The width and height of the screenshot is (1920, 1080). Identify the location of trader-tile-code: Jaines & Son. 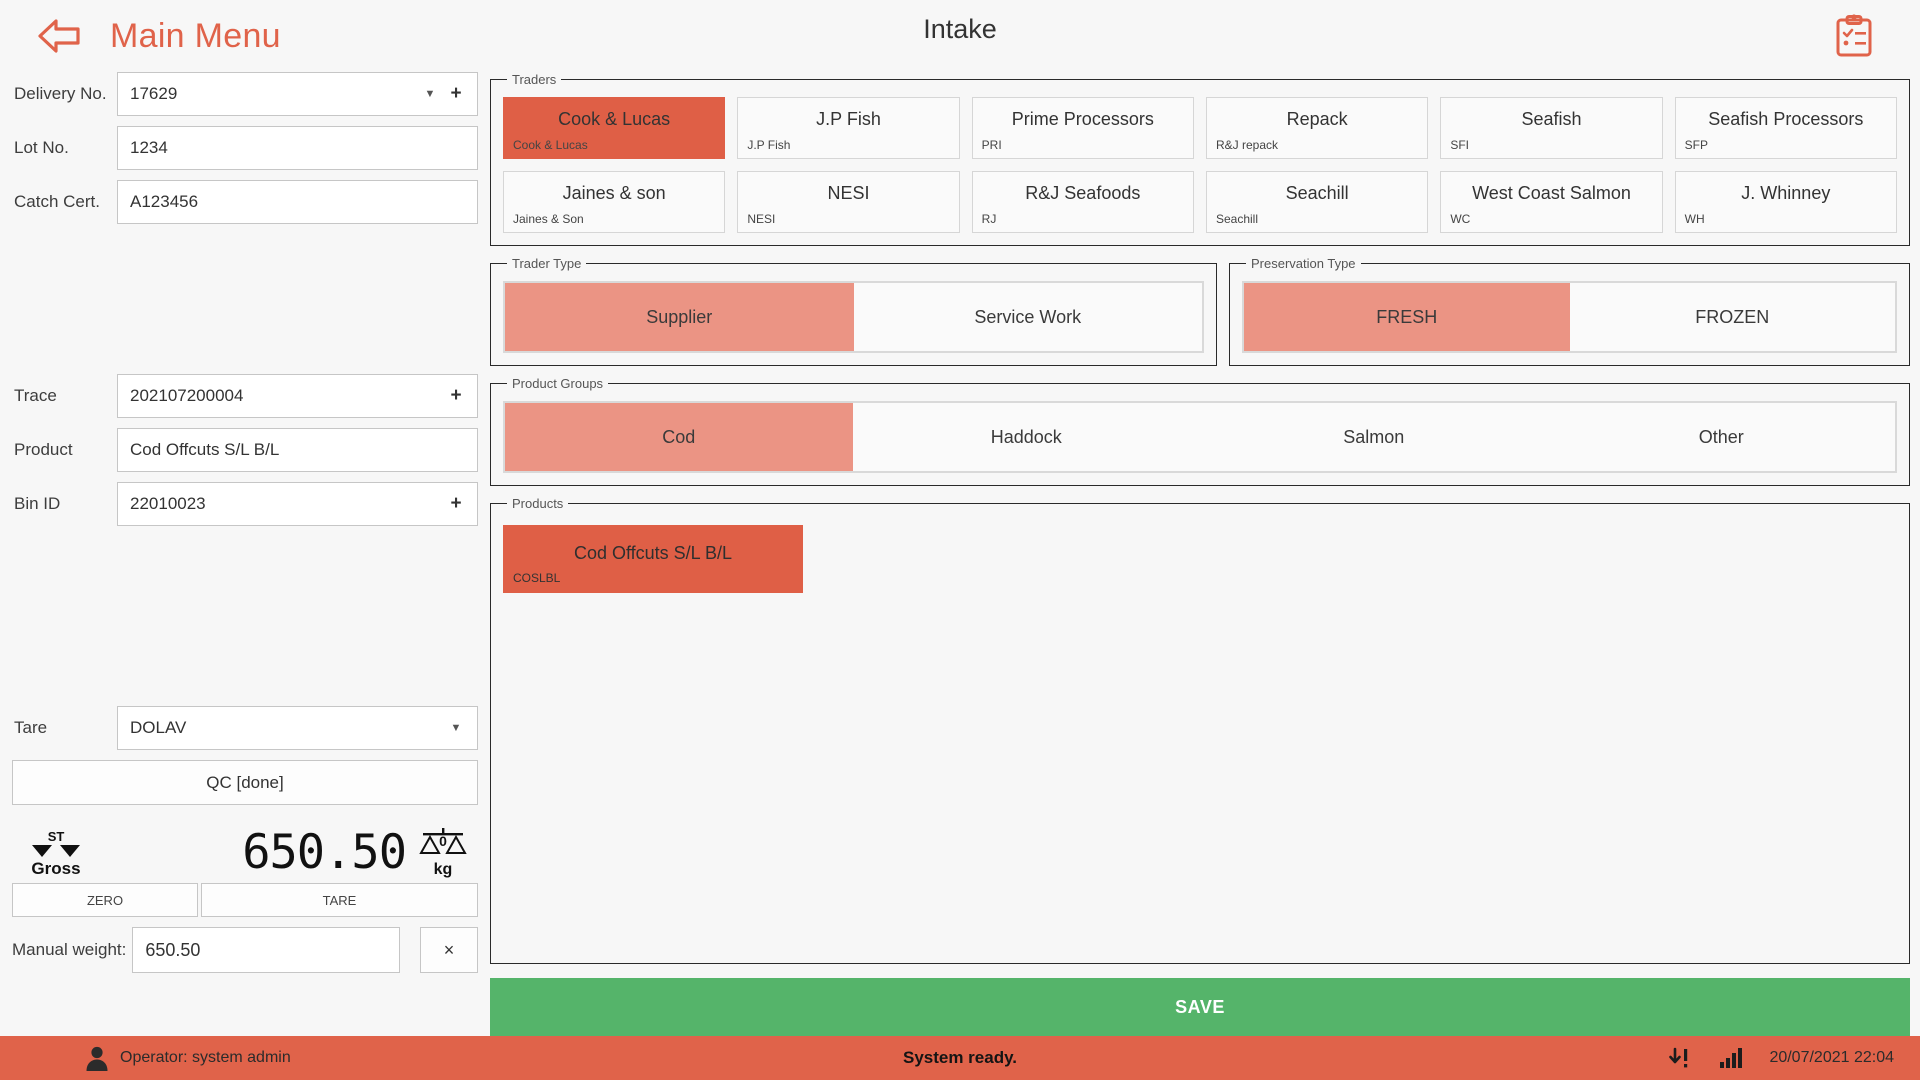
(548, 219).